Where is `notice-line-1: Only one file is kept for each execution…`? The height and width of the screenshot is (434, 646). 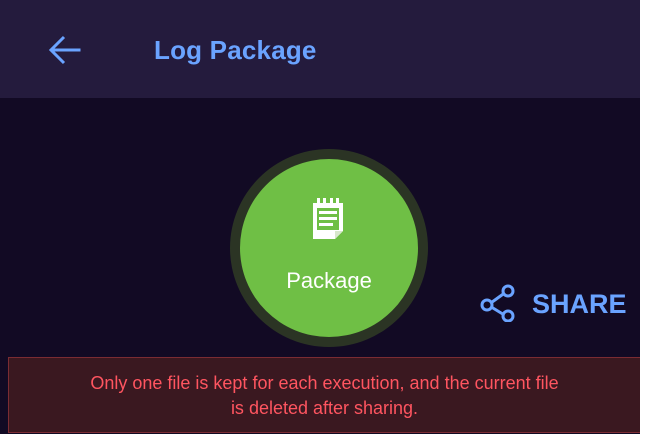 notice-line-1: Only one file is kept for each execution… is located at coordinates (324, 383).